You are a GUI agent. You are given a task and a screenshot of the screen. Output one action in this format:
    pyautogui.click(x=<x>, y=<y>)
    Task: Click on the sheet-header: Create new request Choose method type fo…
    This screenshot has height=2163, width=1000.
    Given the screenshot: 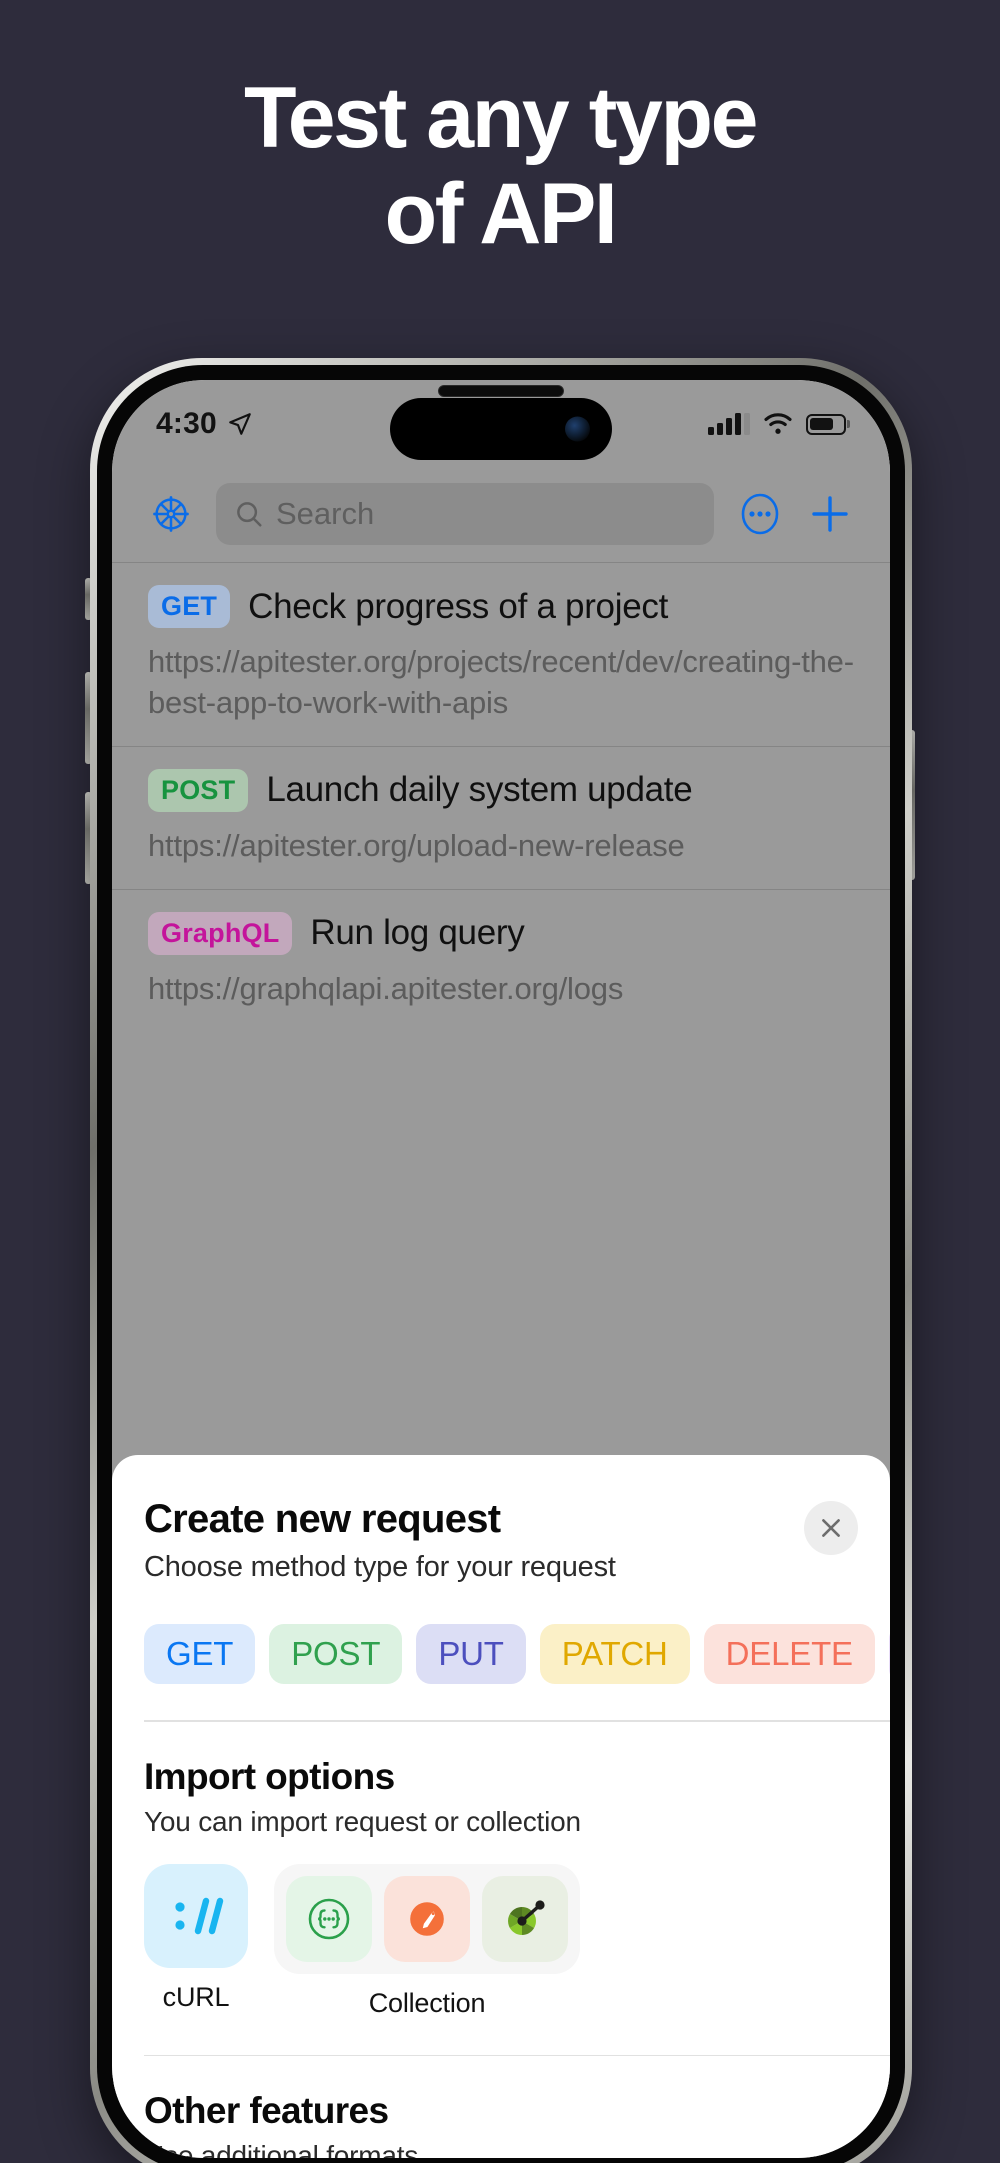 What is the action you would take?
    pyautogui.click(x=501, y=1519)
    